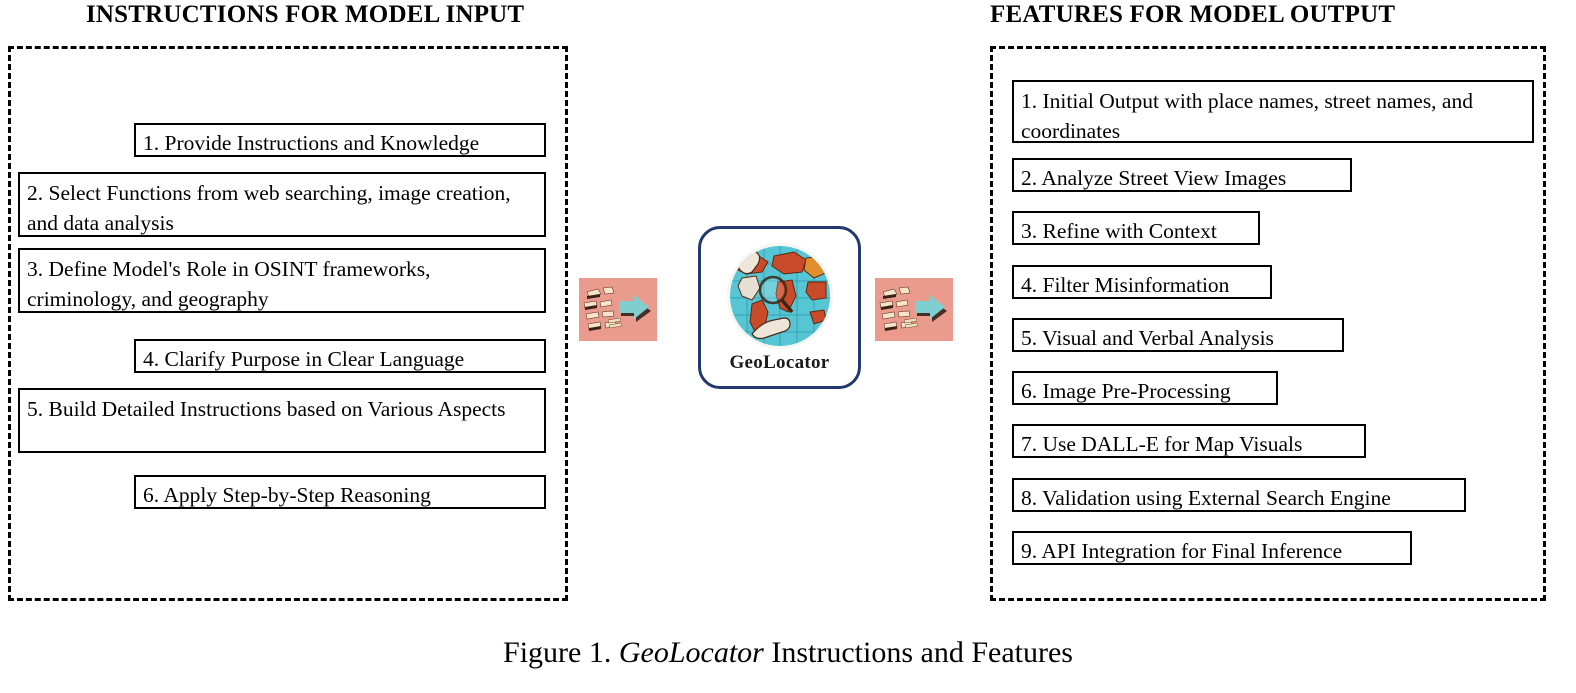 The image size is (1576, 693). What do you see at coordinates (618, 309) in the screenshot?
I see `input-flow-arrow-icon` at bounding box center [618, 309].